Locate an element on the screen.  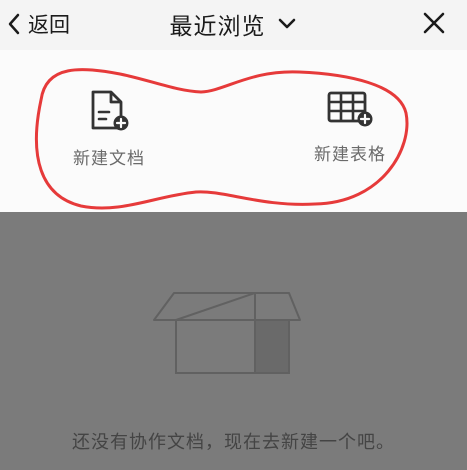
page-title: 最近浏览 is located at coordinates (217, 27).